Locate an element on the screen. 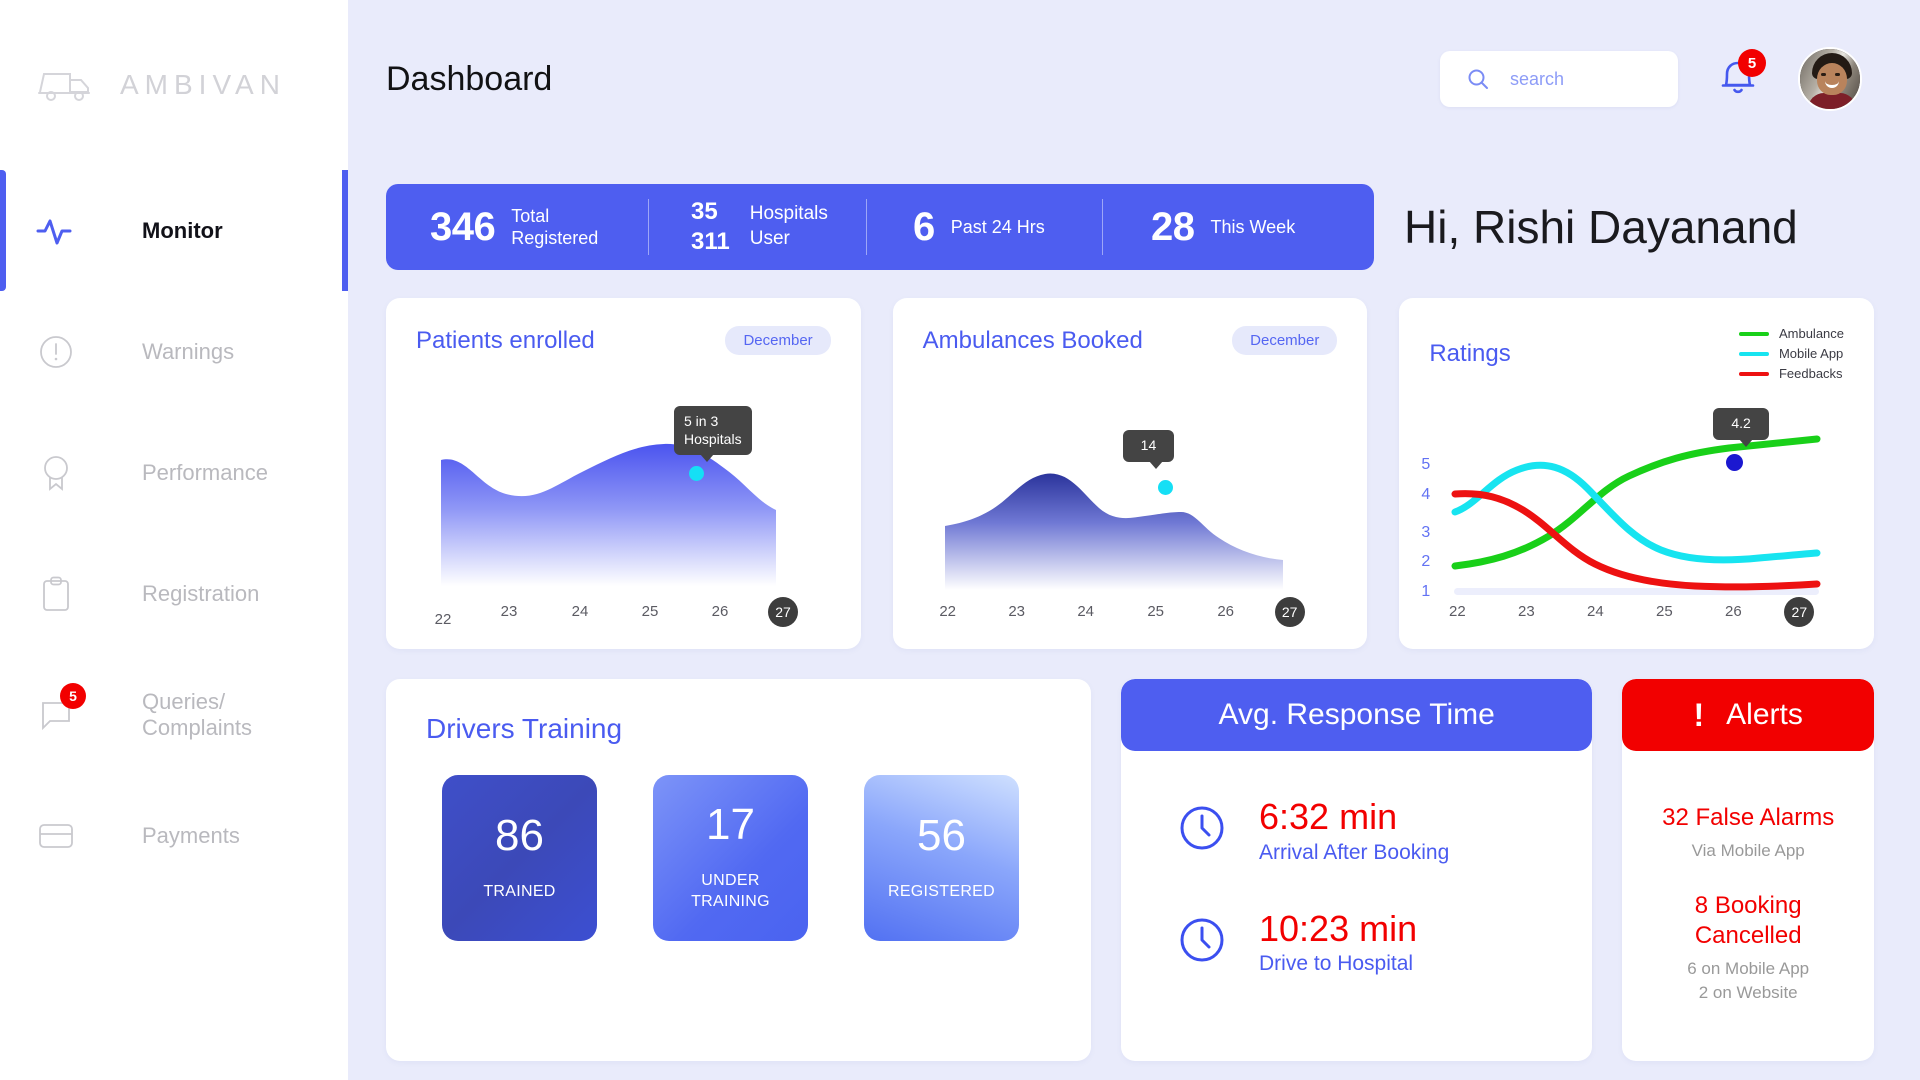 The width and height of the screenshot is (1920, 1080). clock-icon is located at coordinates (1202, 942).